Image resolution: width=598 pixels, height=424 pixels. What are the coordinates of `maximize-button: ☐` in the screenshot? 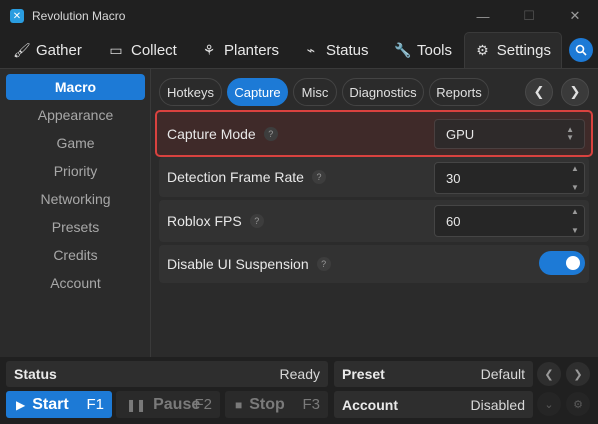 It's located at (529, 16).